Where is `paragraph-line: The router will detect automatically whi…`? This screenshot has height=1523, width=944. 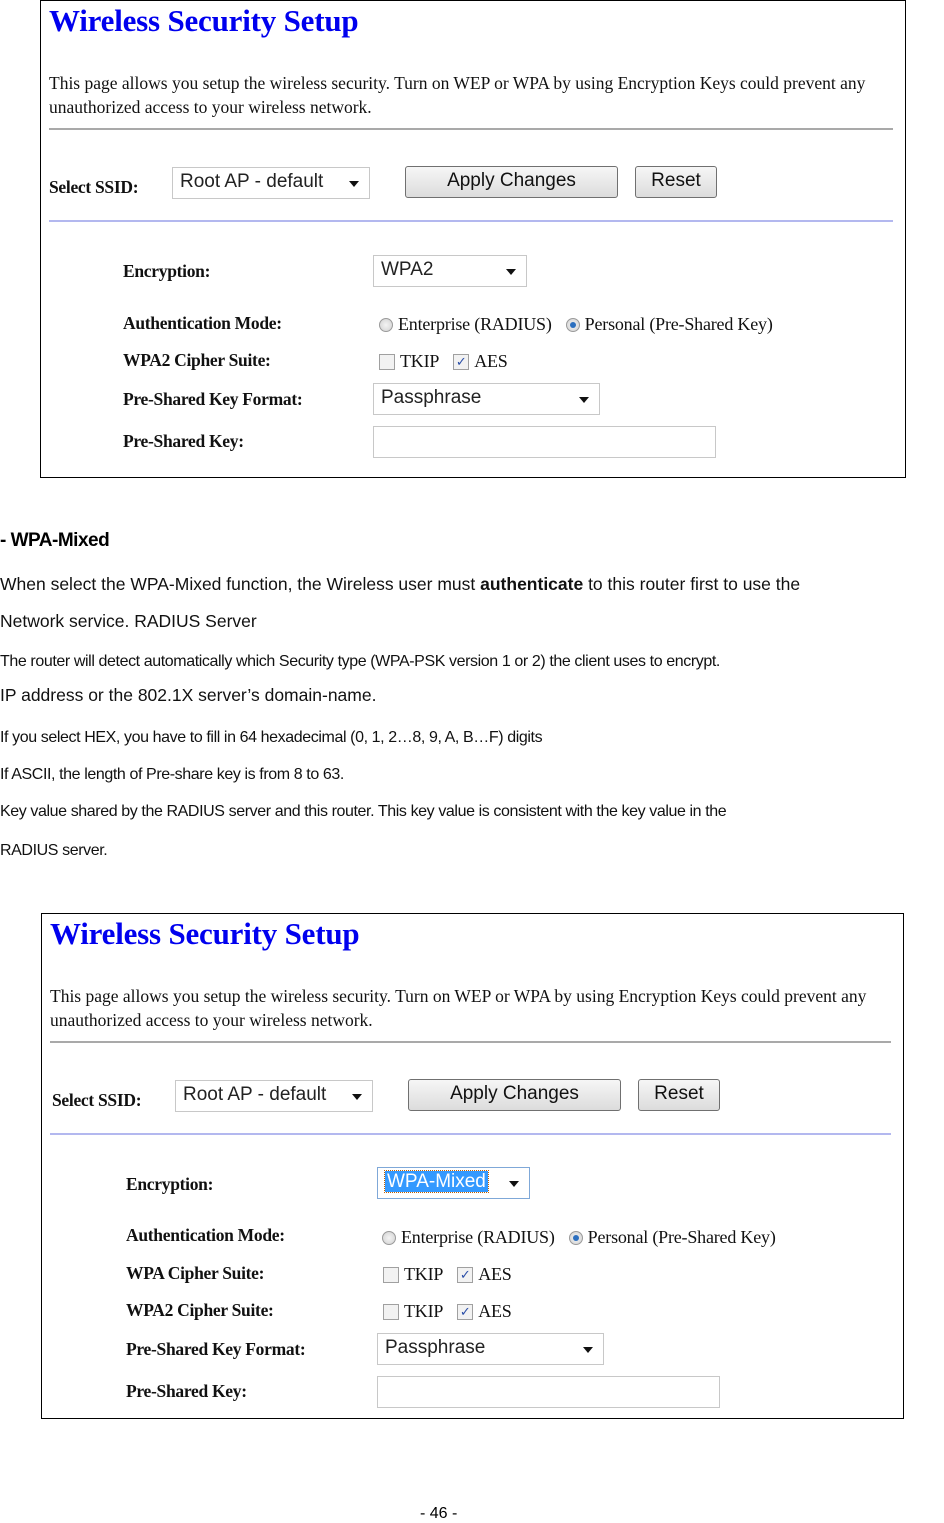
paragraph-line: The router will detect automatically whi… is located at coordinates (360, 661).